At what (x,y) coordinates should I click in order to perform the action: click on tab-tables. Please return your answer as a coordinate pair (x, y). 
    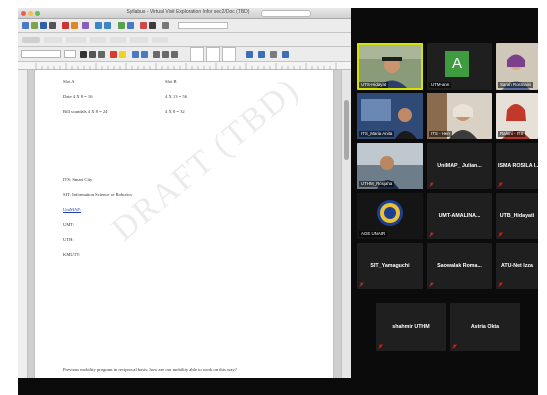
    Looking at the image, I should click on (98, 40).